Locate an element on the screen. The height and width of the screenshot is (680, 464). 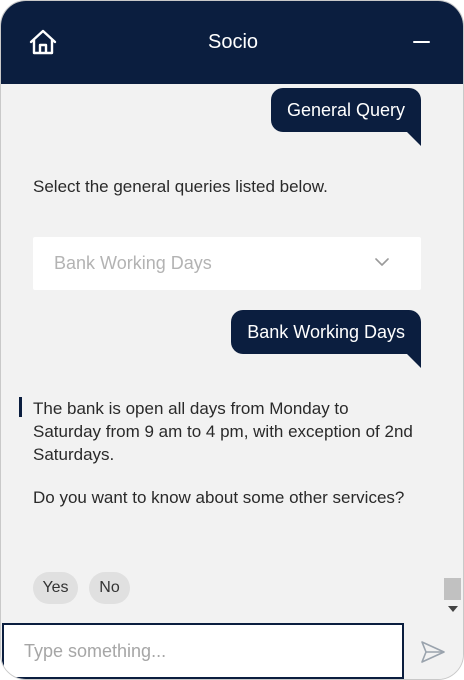
quick-reply-yes: Yes is located at coordinates (55, 588).